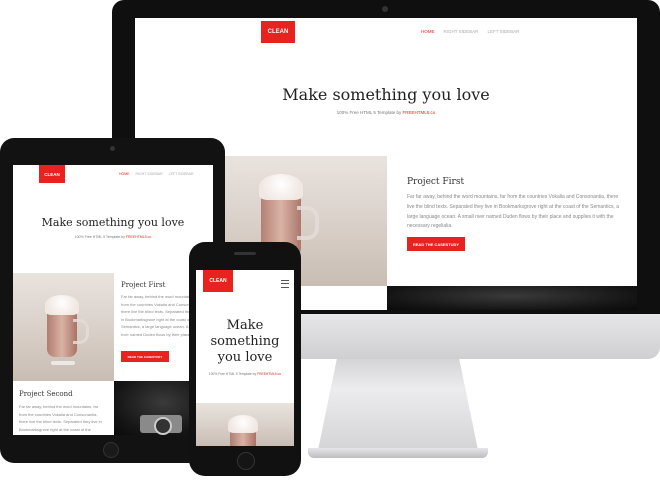 The width and height of the screenshot is (660, 498). I want to click on read-casestudy-button: READ THE CASESTUDY, so click(436, 244).